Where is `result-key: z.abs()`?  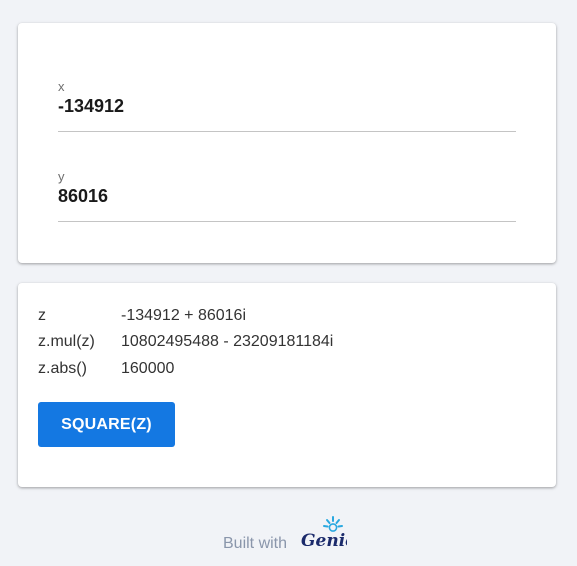
result-key: z.abs() is located at coordinates (62, 368).